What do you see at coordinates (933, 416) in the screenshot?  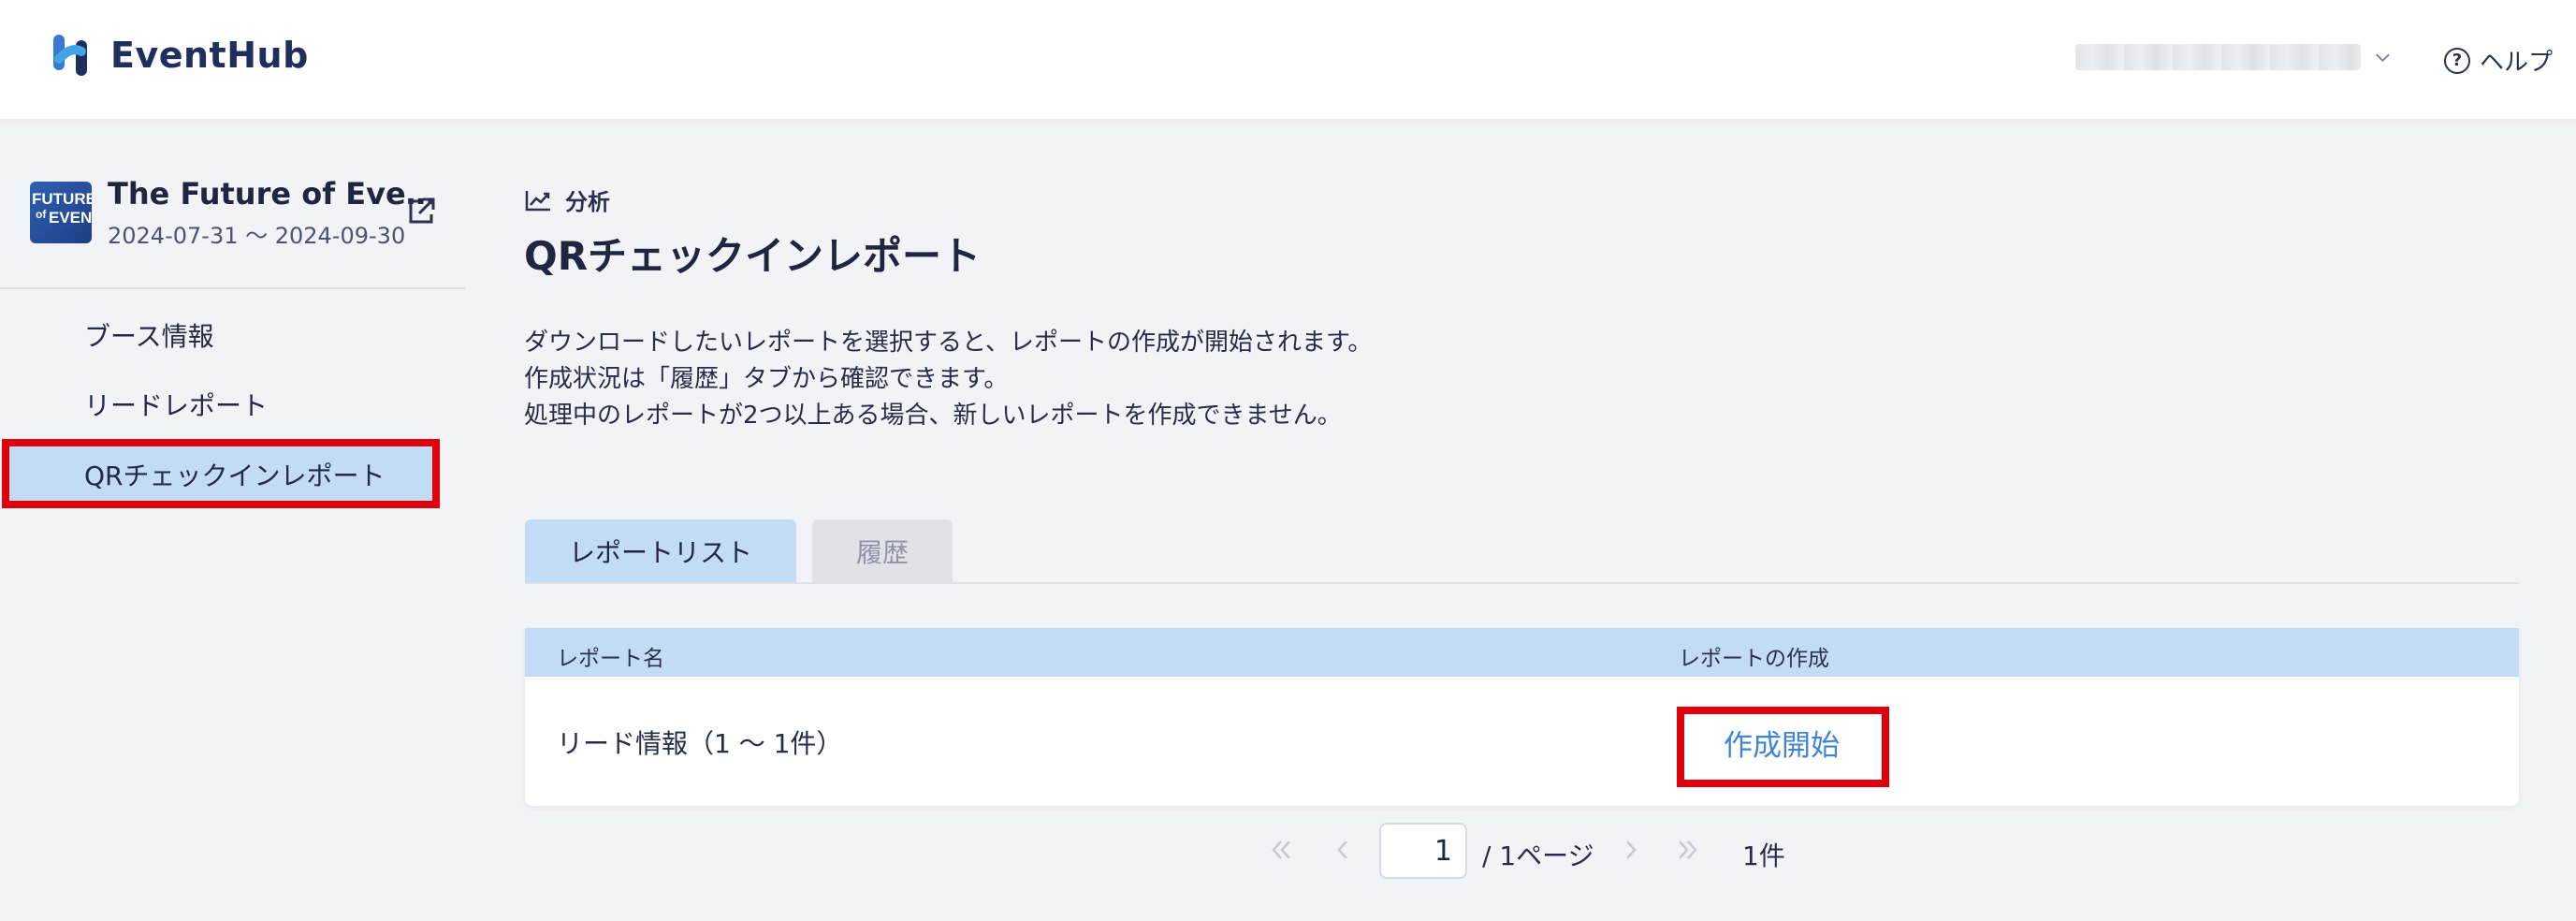 I see `description-line: 処理中のレポートが2つ以上ある場合、新しいレポートを作成できません。` at bounding box center [933, 416].